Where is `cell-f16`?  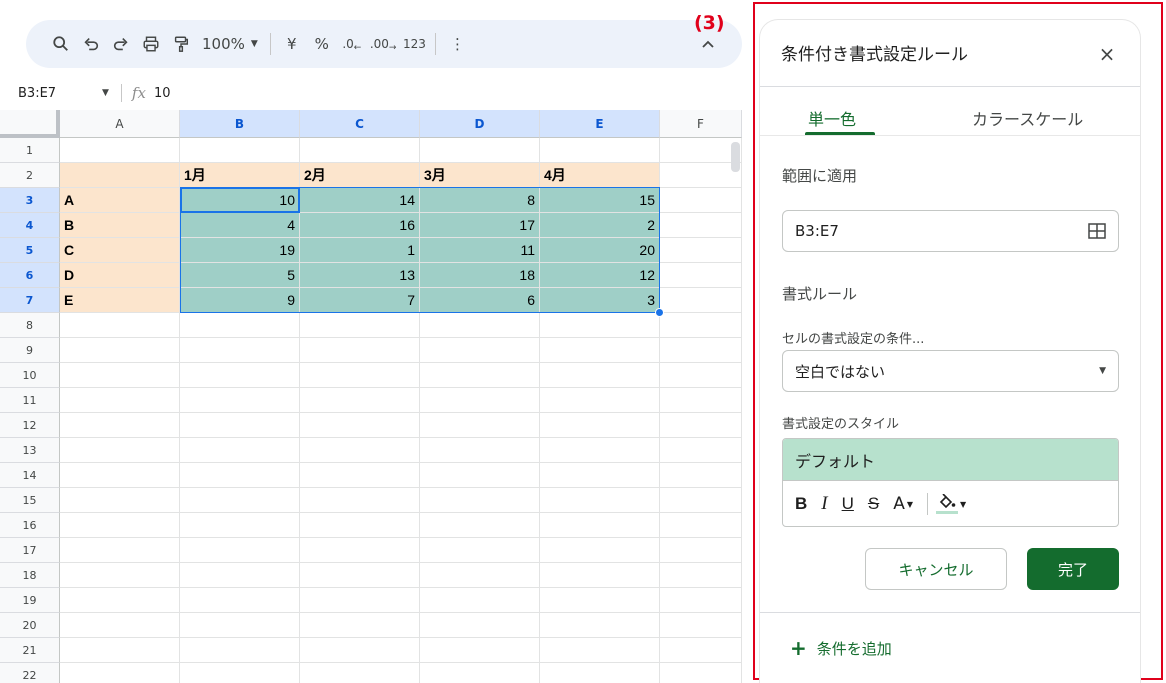 cell-f16 is located at coordinates (701, 525).